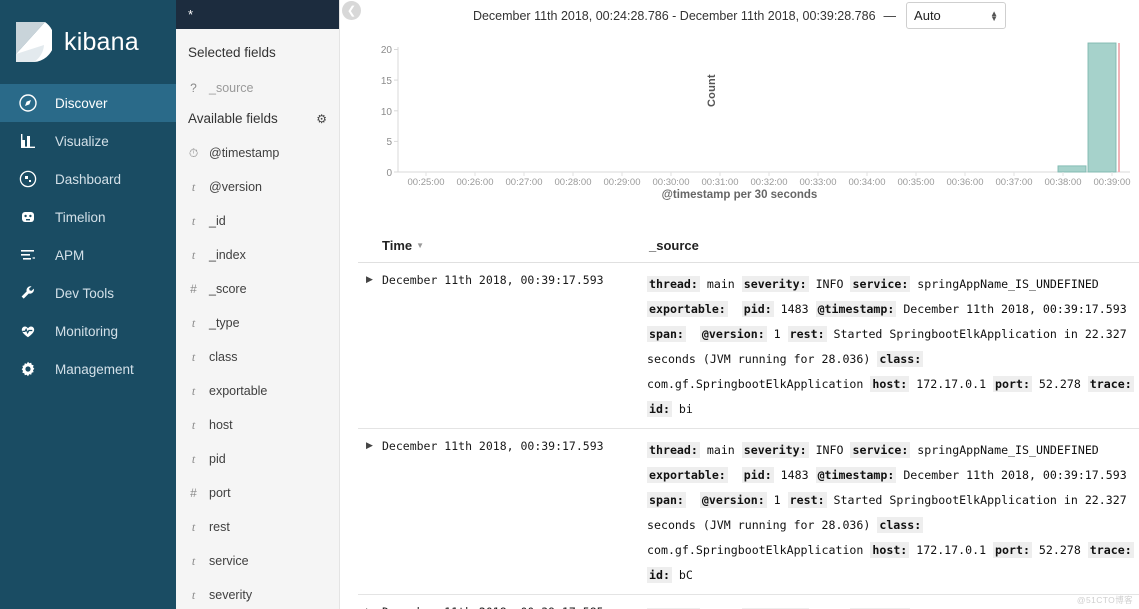  I want to click on svg-text: 00:25:00, so click(426, 182).